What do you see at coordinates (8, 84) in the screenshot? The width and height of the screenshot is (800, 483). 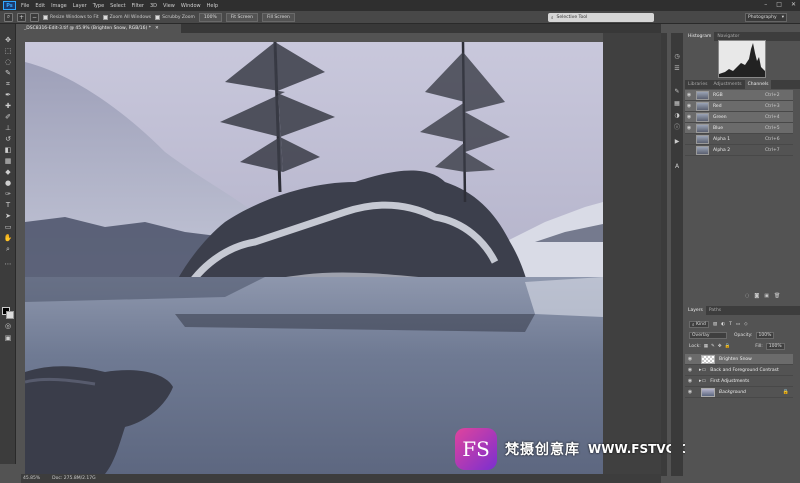 I see `crop-tool-icon: ⌗` at bounding box center [8, 84].